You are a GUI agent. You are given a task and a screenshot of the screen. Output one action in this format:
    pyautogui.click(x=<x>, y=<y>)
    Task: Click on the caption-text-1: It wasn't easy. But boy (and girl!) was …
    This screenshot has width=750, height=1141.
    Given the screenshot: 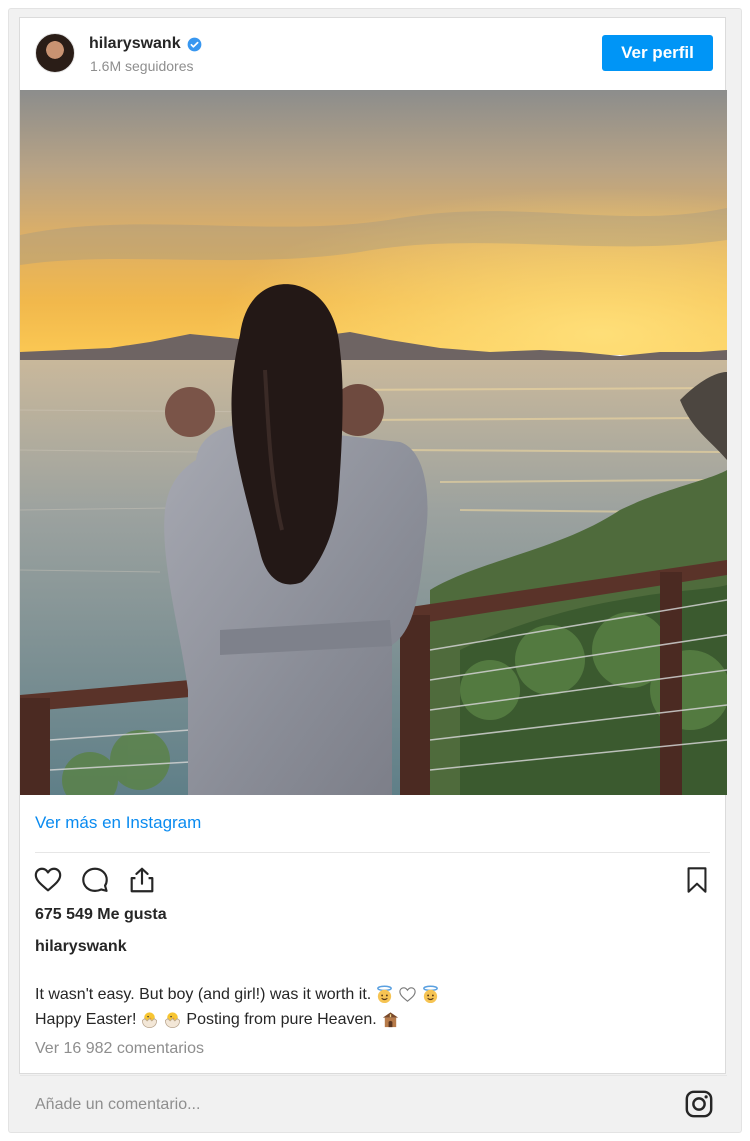 What is the action you would take?
    pyautogui.click(x=203, y=994)
    